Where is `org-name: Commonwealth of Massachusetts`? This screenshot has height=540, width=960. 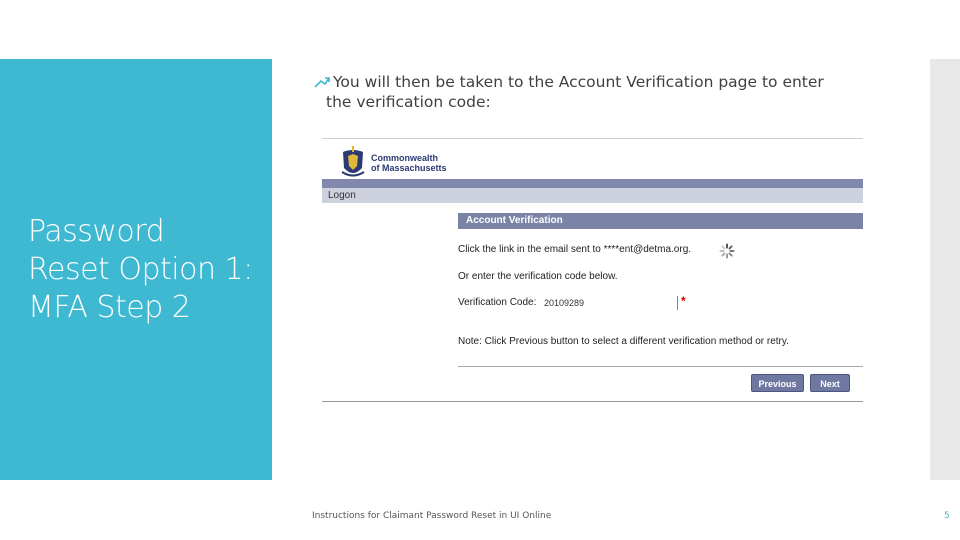
org-name: Commonwealth of Massachusetts is located at coordinates (409, 163).